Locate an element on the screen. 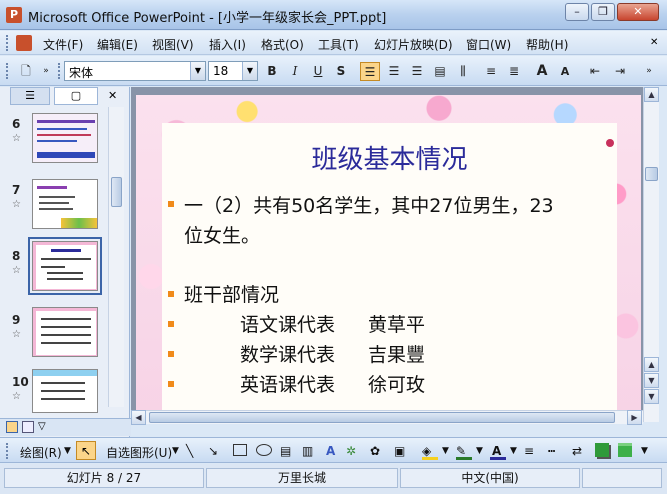 The width and height of the screenshot is (667, 494). role-name: 吉果豐 is located at coordinates (396, 353).